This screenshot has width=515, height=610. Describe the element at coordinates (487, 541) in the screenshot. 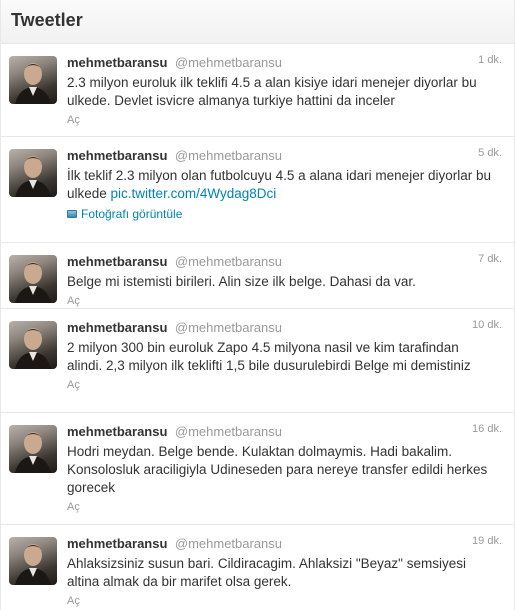

I see `tweet-timestamp: 19 dk.` at that location.